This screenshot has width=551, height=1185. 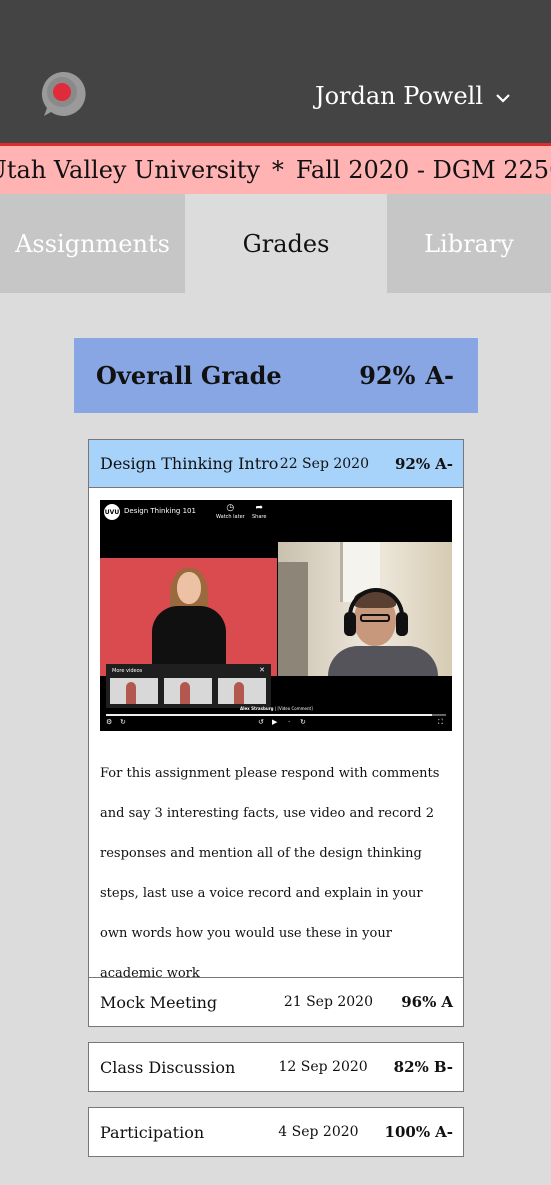 What do you see at coordinates (503, 98) in the screenshot?
I see `chevron-down-icon` at bounding box center [503, 98].